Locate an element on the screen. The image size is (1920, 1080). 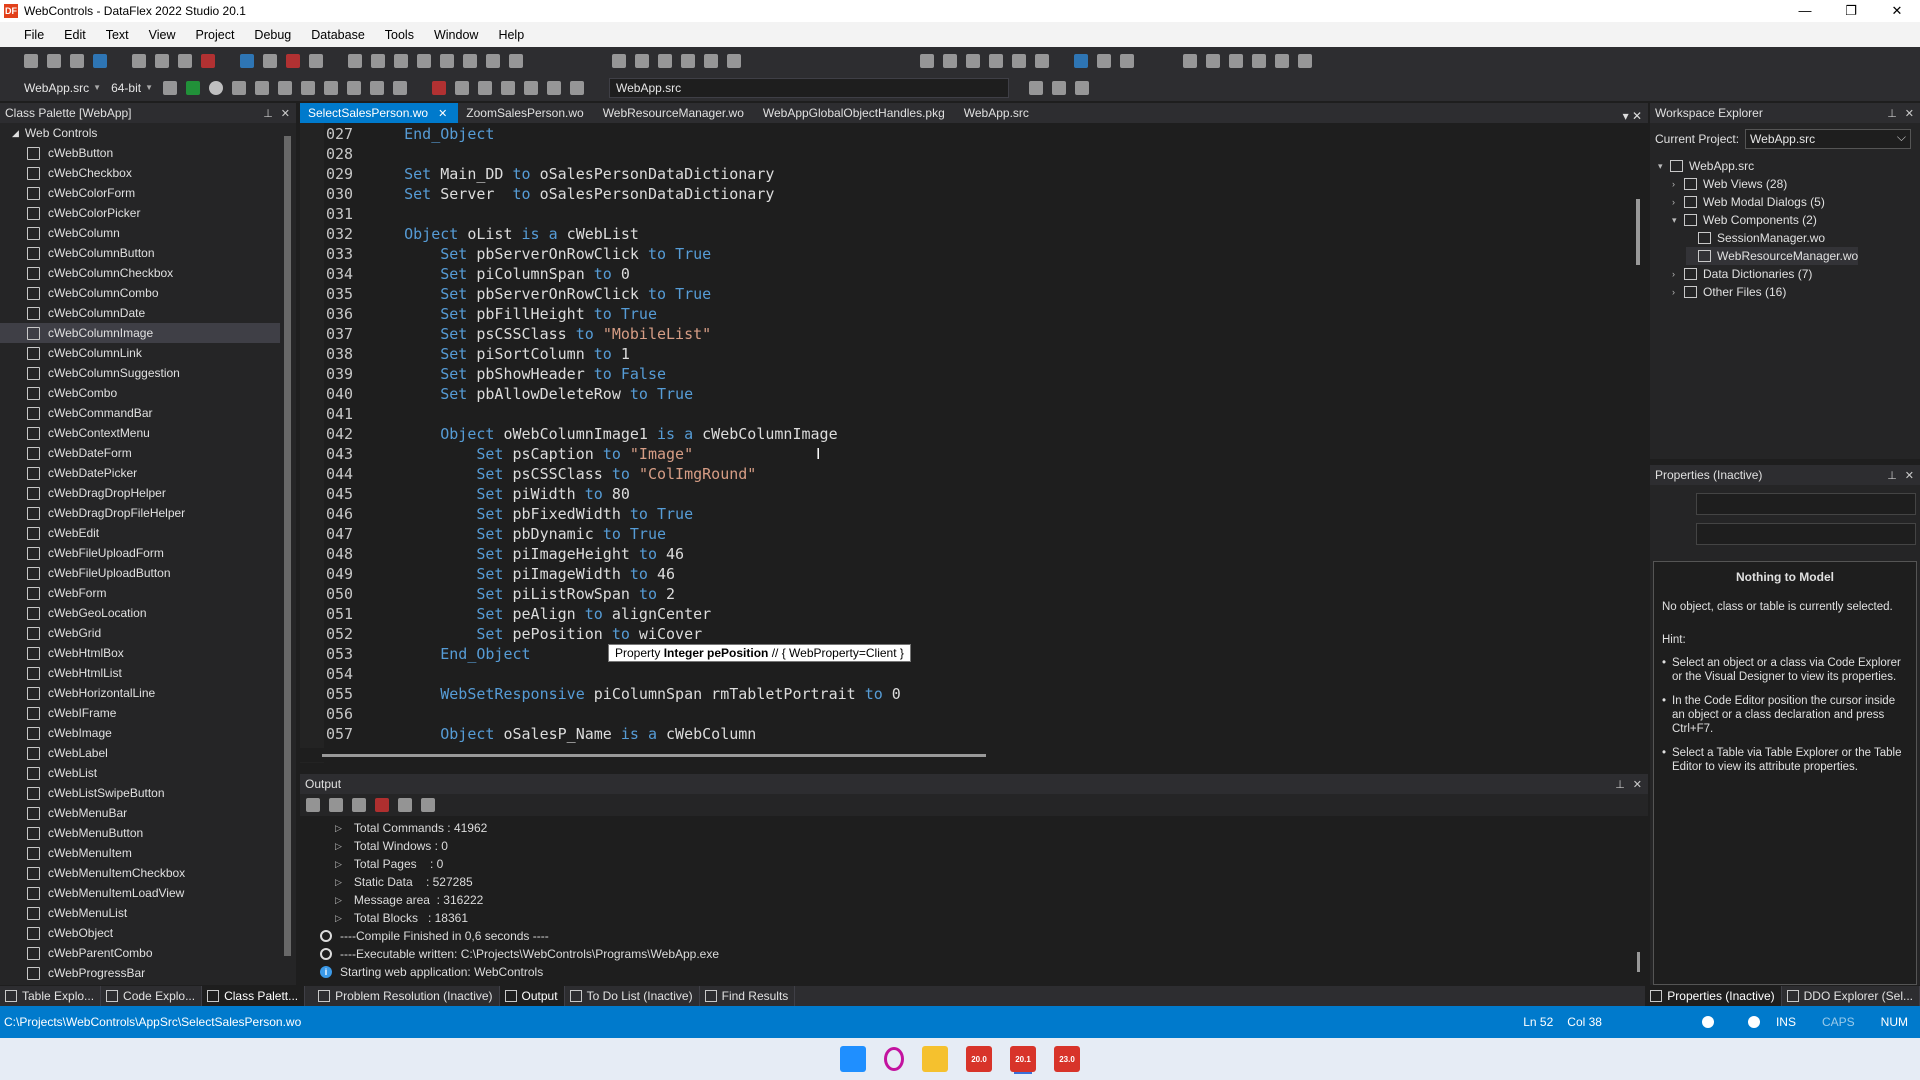
window-icon is located at coordinates (378, 60).